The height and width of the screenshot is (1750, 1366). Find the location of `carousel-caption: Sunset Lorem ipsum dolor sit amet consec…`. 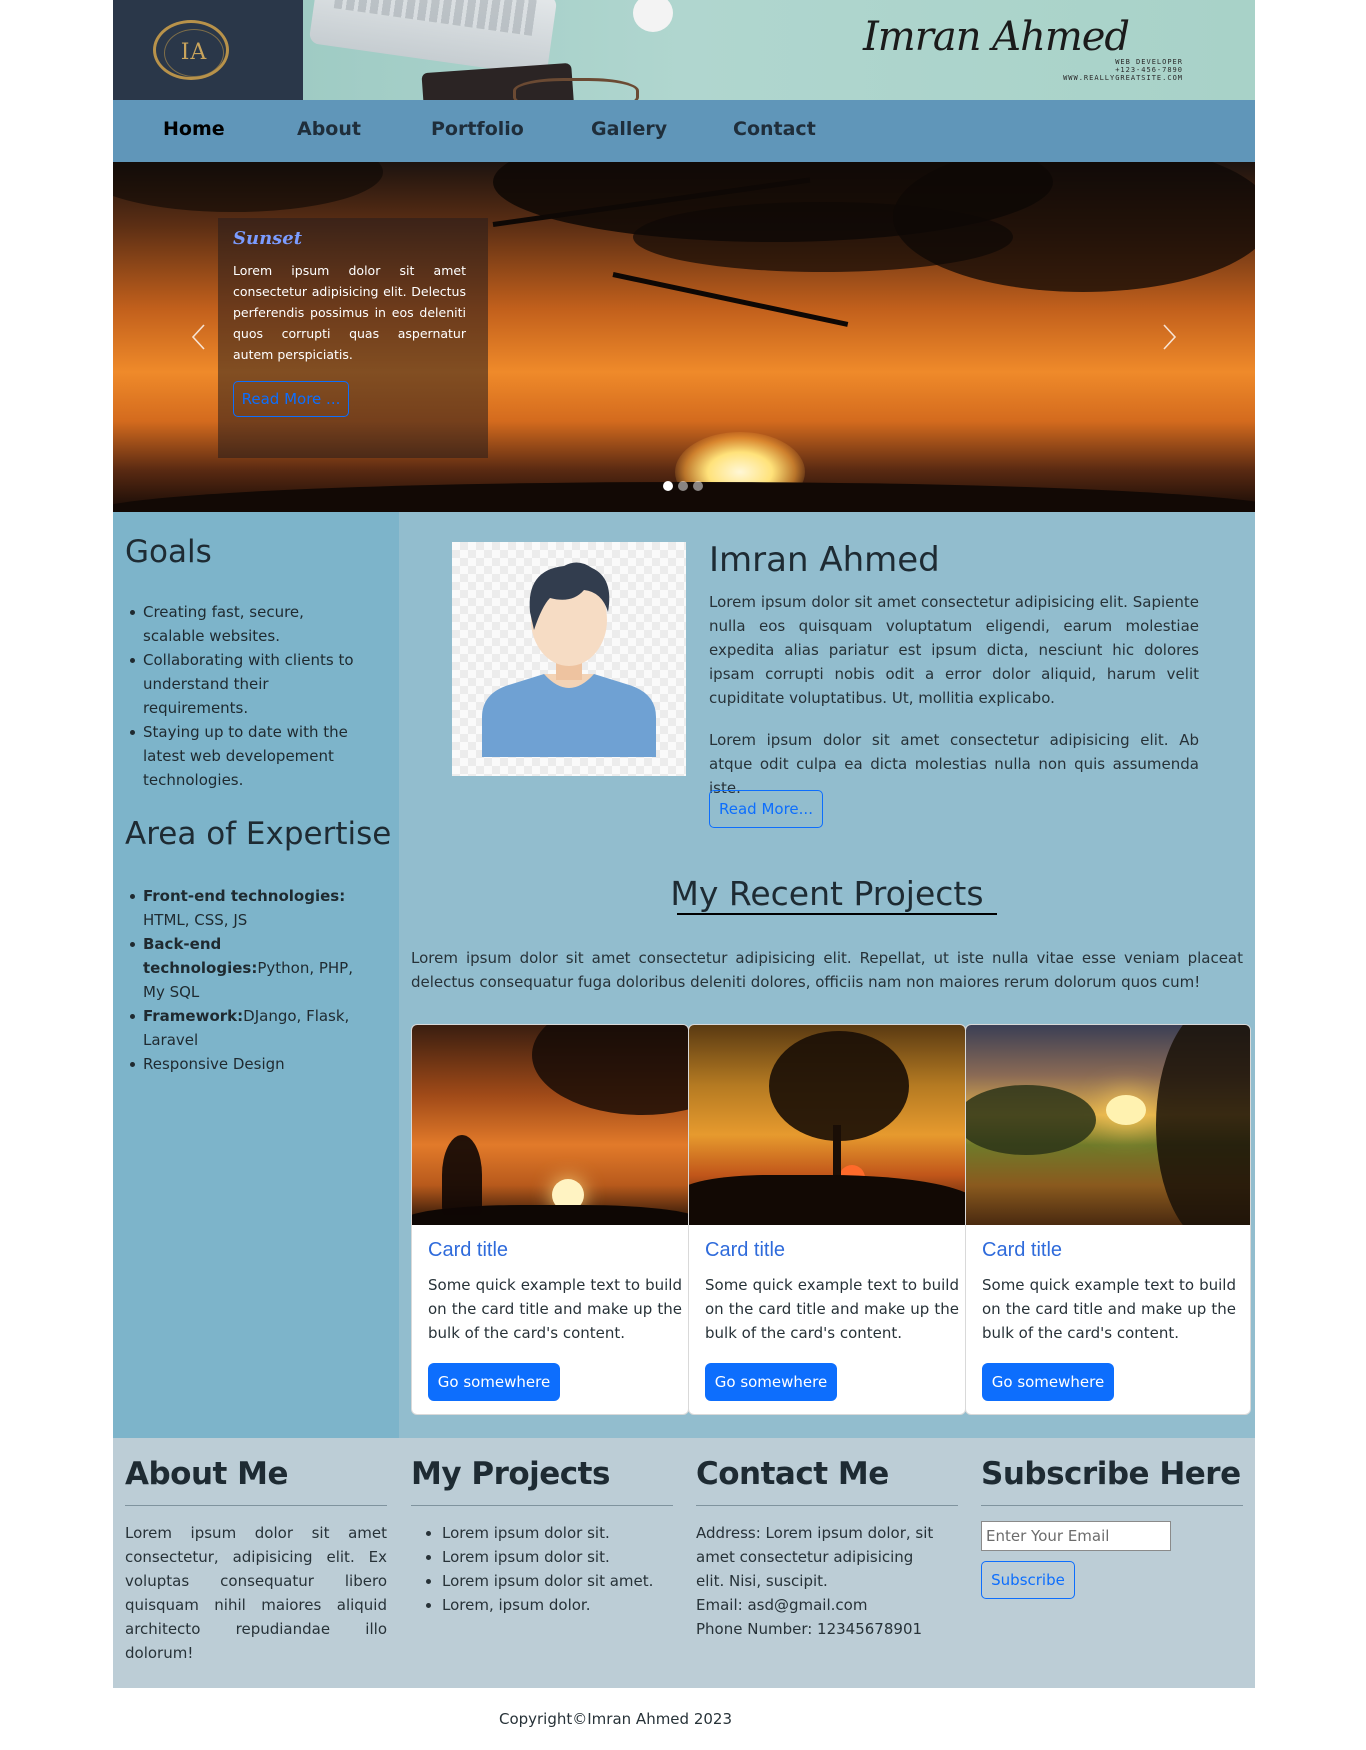

carousel-caption: Sunset Lorem ipsum dolor sit amet consec… is located at coordinates (353, 338).